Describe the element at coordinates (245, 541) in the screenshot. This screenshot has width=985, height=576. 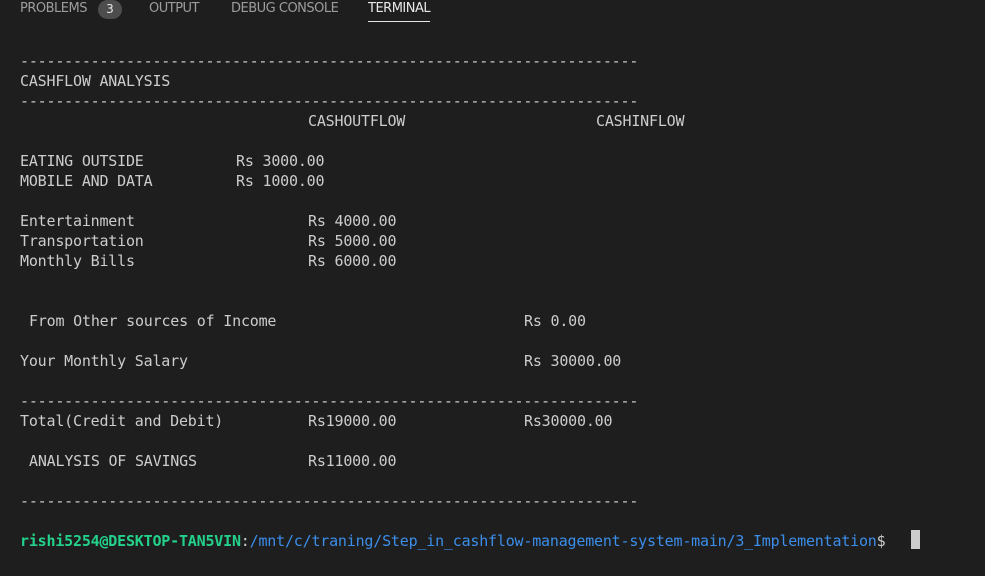
I see `prompt-colon: :` at that location.